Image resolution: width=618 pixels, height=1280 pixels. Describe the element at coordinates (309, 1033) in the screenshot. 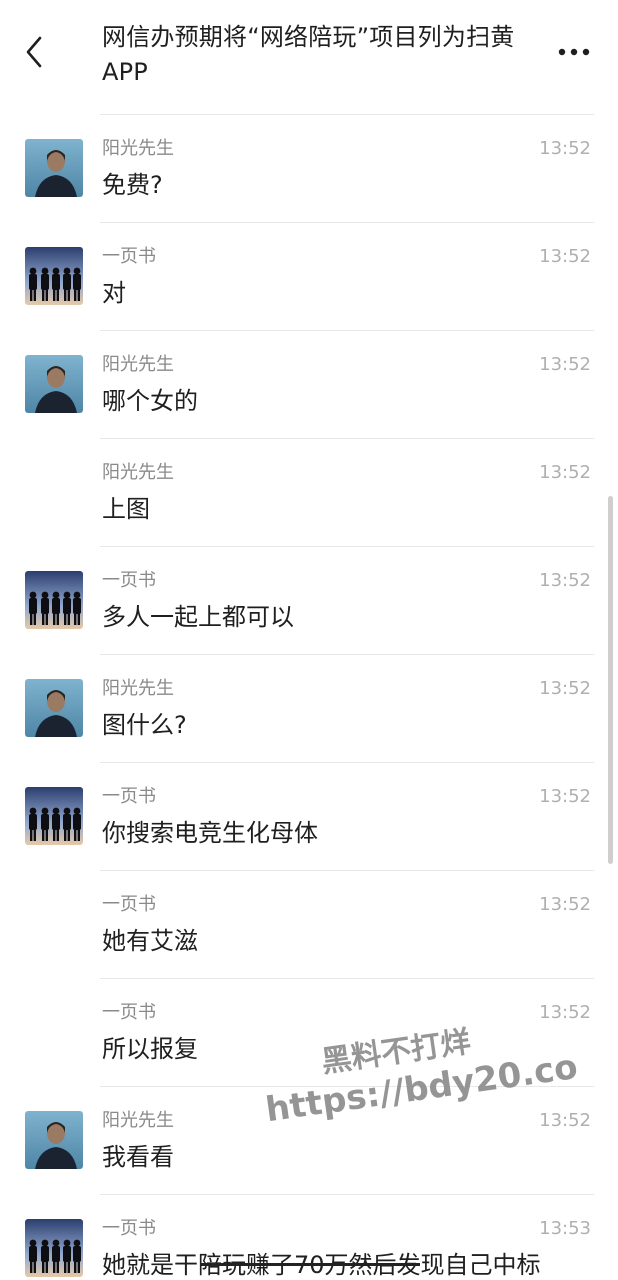

I see `message-item: 一页书 13:52 所以报复` at that location.